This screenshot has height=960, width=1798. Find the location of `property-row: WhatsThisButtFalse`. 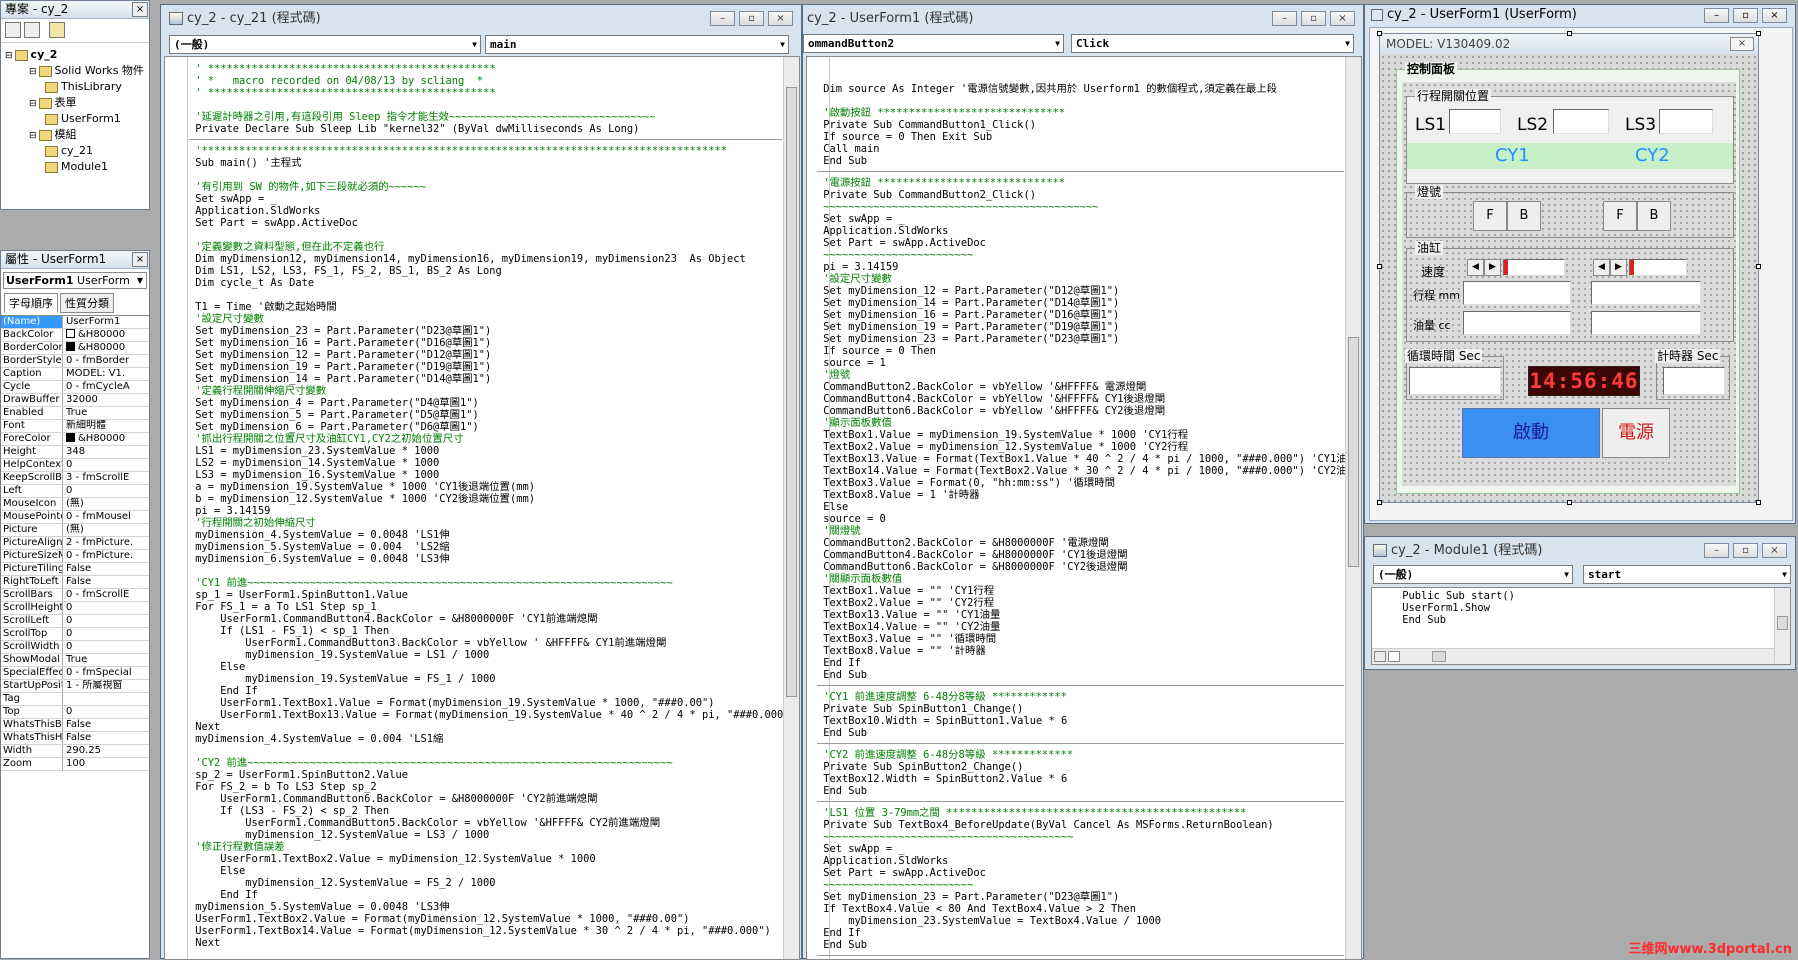

property-row: WhatsThisButtFalse is located at coordinates (75, 725).